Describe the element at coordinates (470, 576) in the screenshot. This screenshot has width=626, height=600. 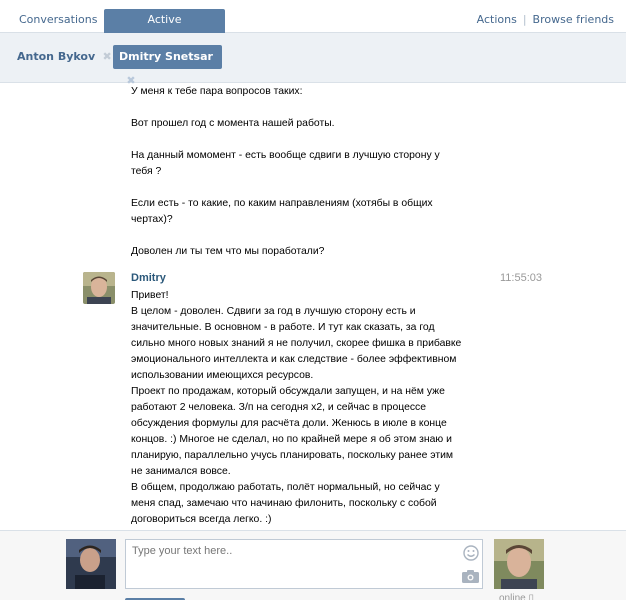
I see `camera-icon` at that location.